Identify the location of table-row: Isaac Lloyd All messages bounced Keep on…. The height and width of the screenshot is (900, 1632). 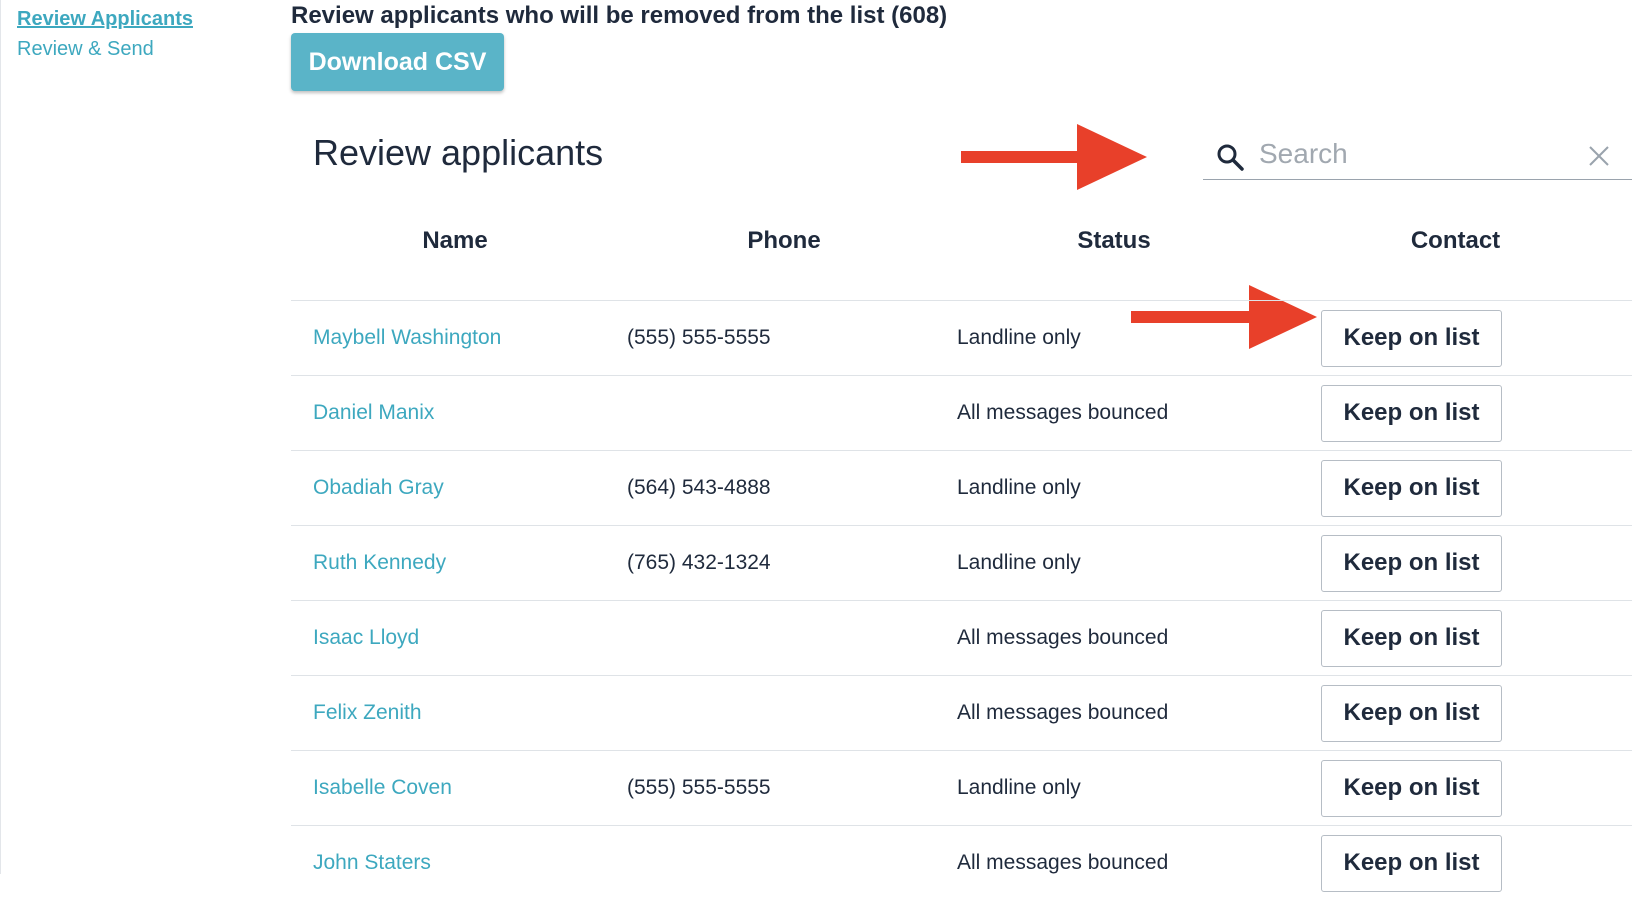
(961, 638).